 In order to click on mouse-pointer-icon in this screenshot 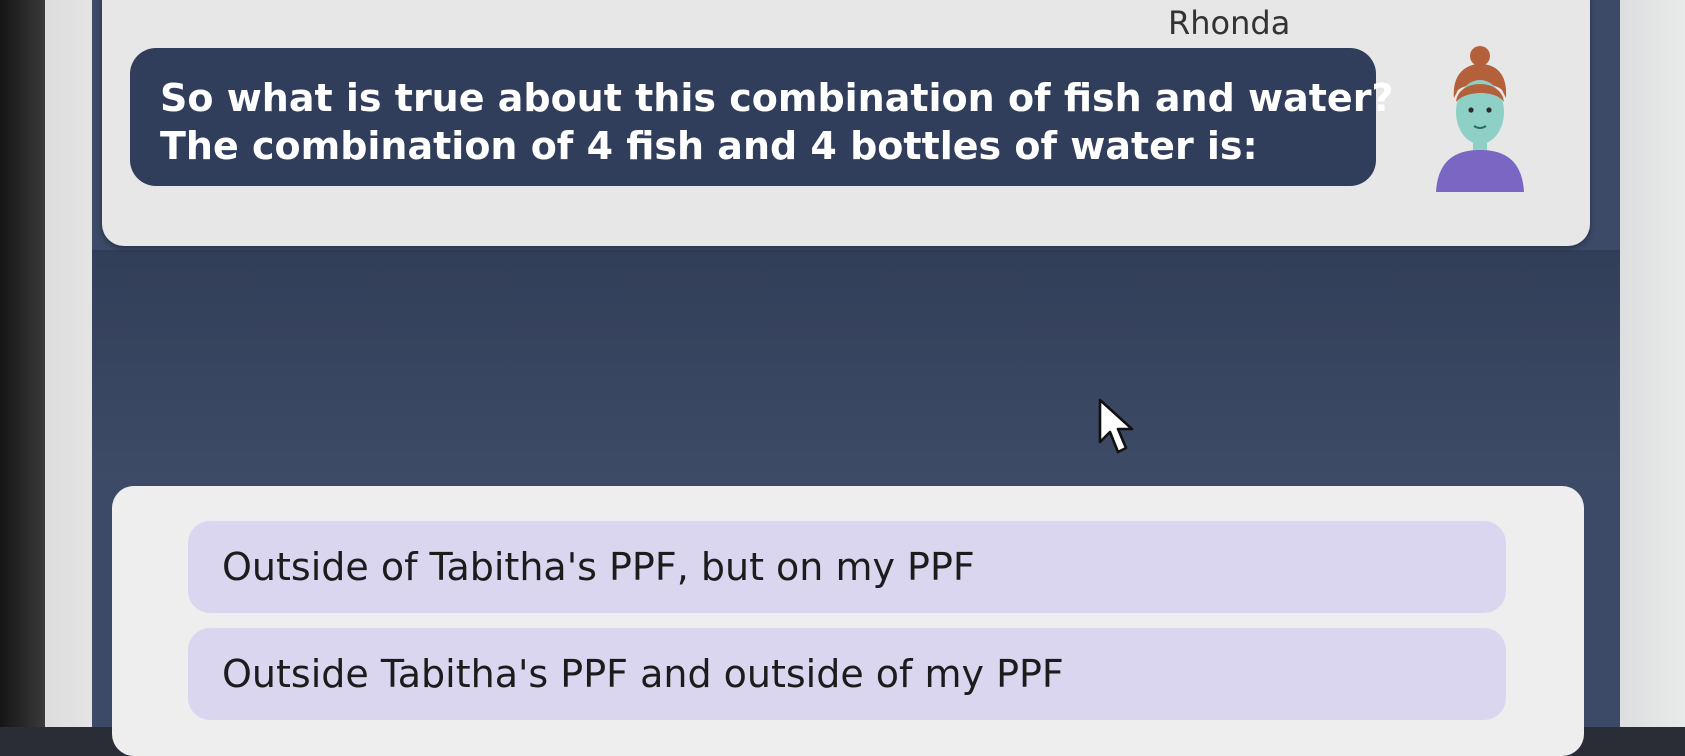, I will do `click(1117, 428)`.